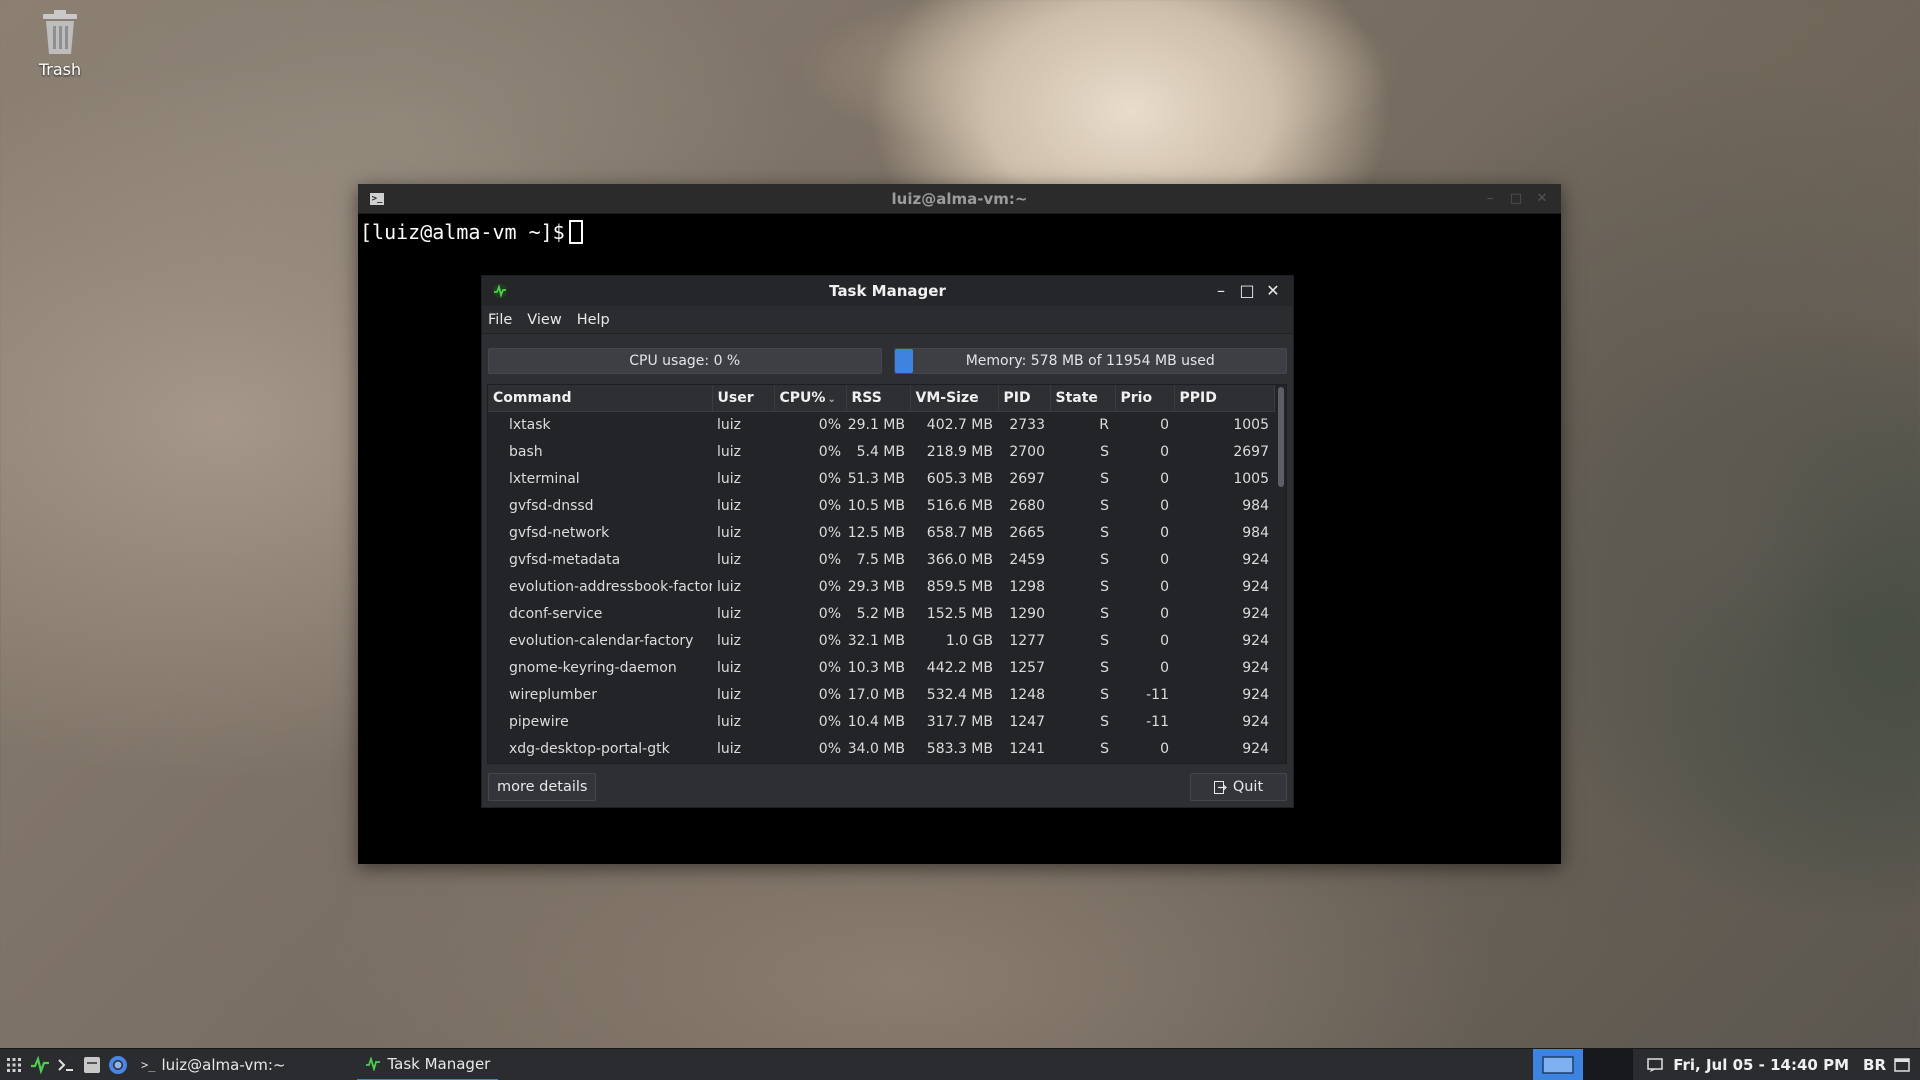 The width and height of the screenshot is (1920, 1080). I want to click on cell-vm: 442.2 MB, so click(959, 667).